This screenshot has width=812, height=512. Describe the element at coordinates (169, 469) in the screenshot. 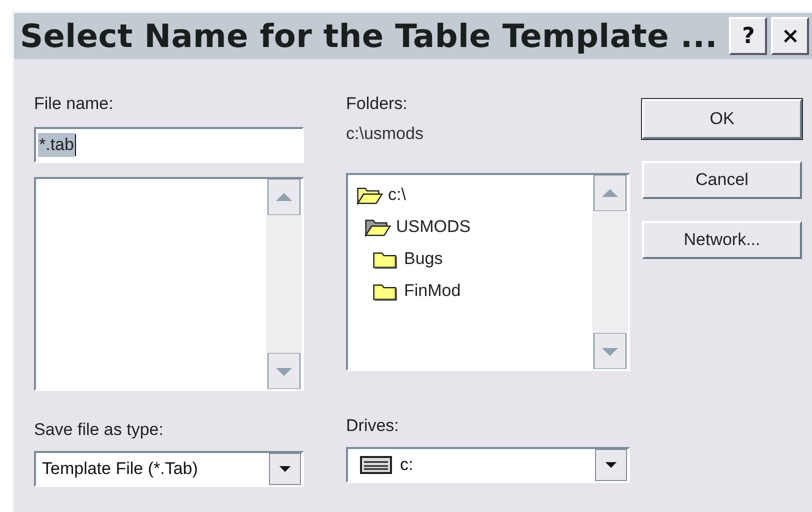

I see `file-type-dropdown: Template File (*.Tab)` at that location.